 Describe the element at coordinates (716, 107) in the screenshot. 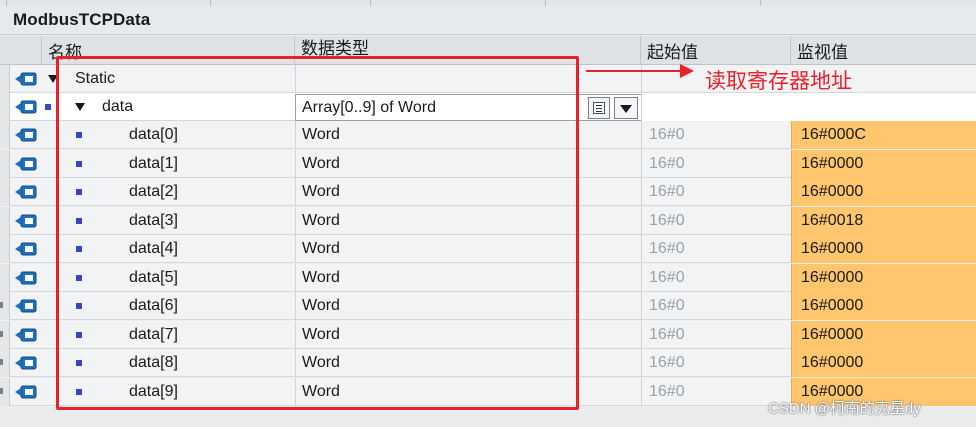

I see `start-value-cell` at that location.